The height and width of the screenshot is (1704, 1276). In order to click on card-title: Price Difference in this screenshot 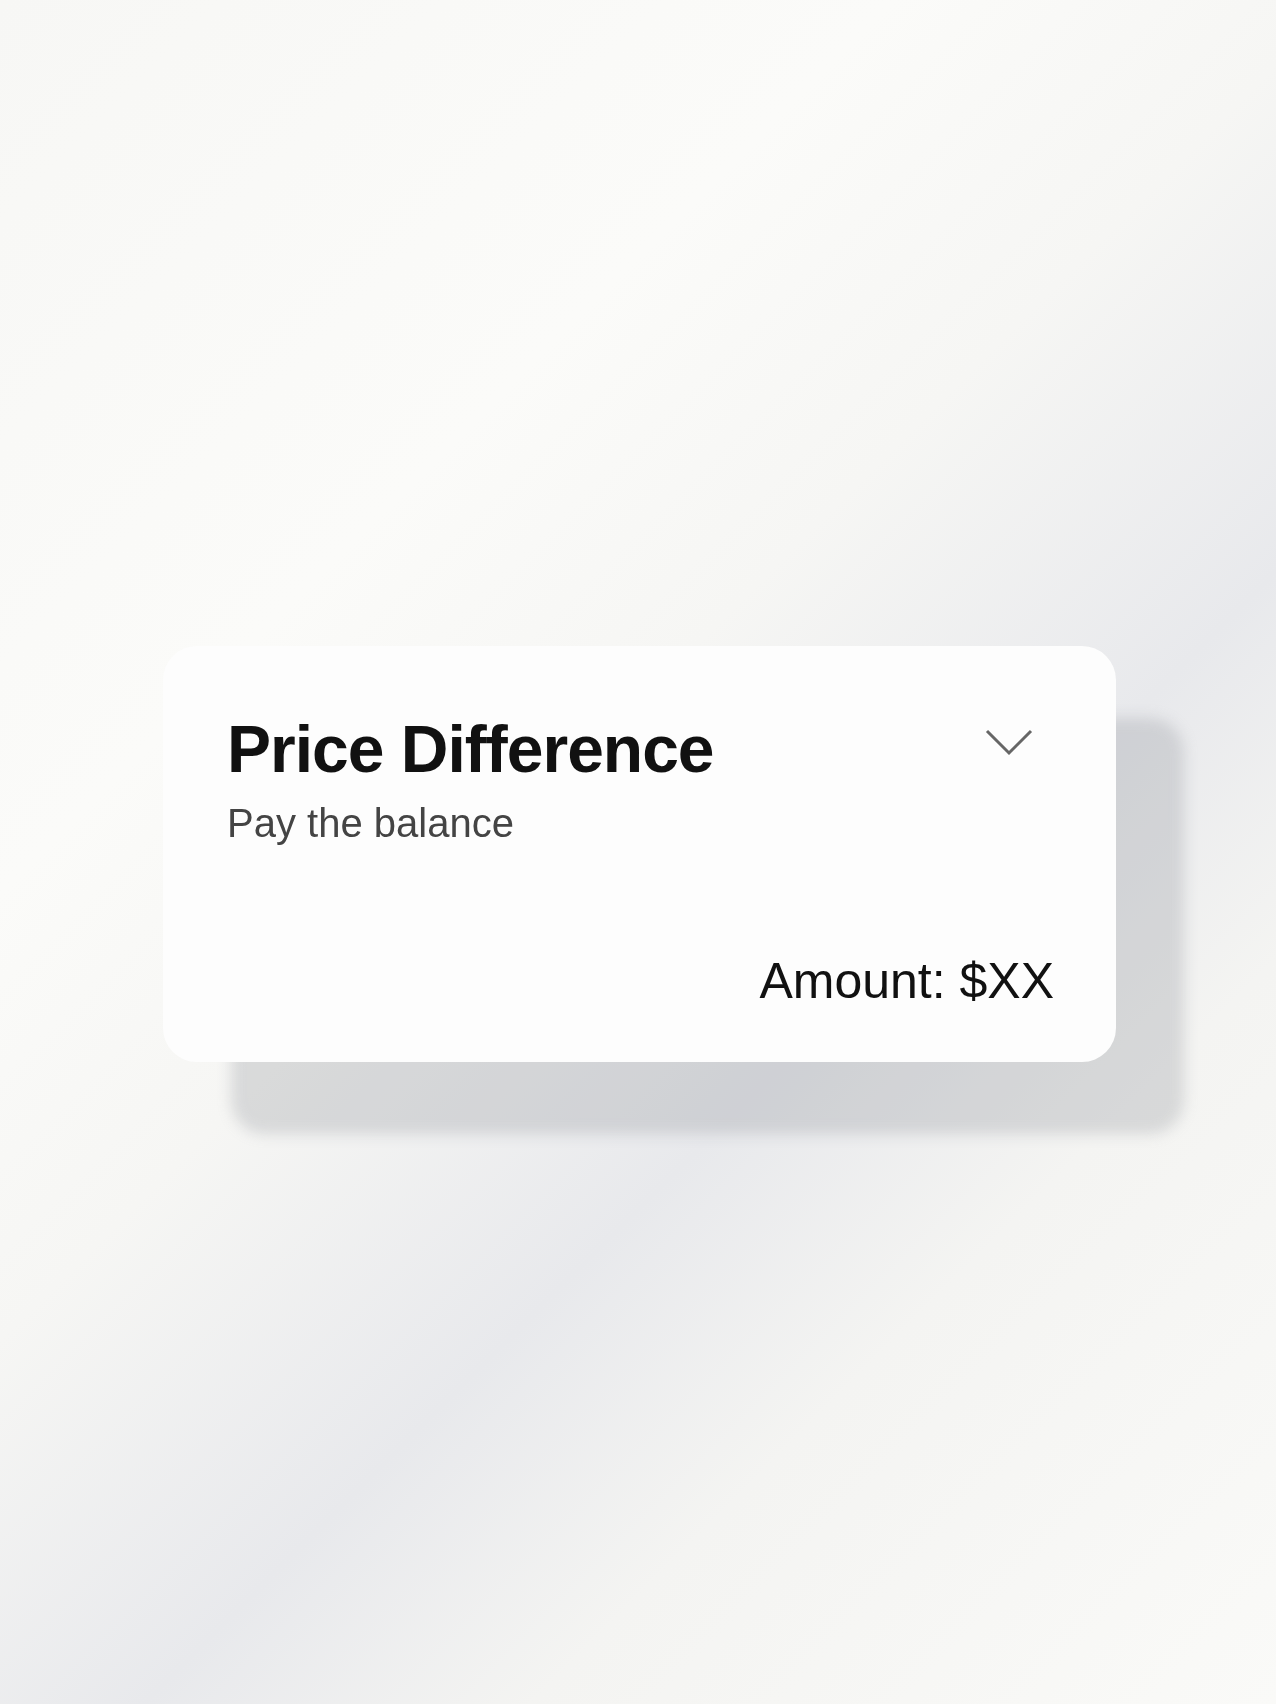, I will do `click(470, 749)`.